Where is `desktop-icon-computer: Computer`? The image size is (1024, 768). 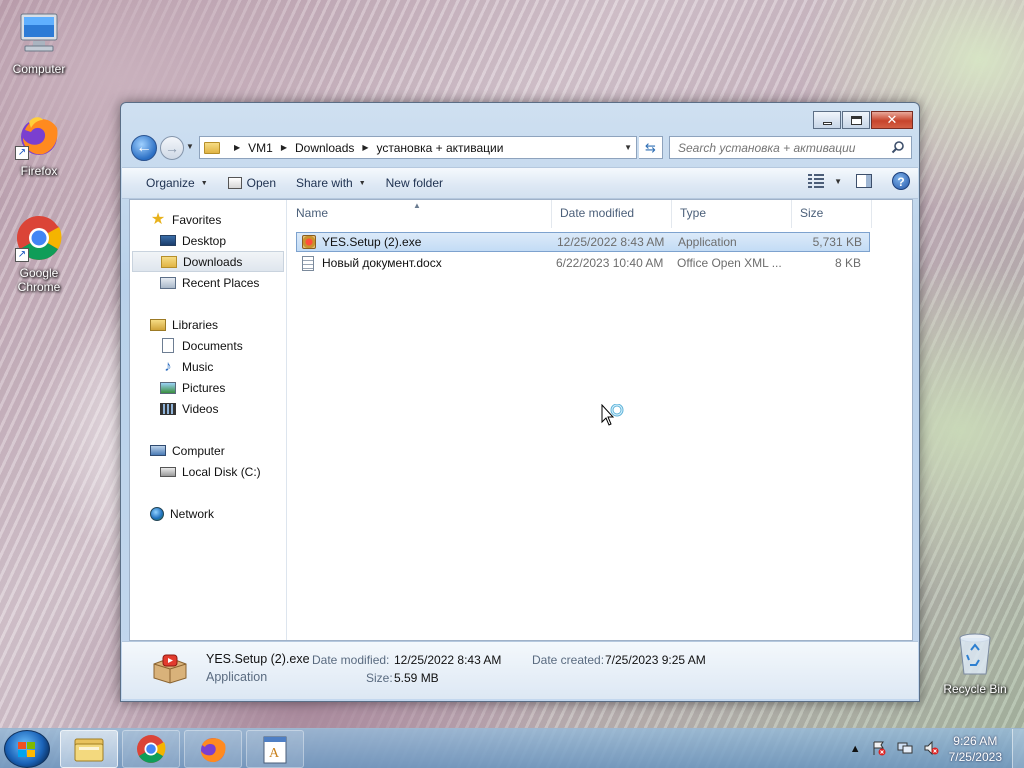
desktop-icon-computer: Computer is located at coordinates (39, 43).